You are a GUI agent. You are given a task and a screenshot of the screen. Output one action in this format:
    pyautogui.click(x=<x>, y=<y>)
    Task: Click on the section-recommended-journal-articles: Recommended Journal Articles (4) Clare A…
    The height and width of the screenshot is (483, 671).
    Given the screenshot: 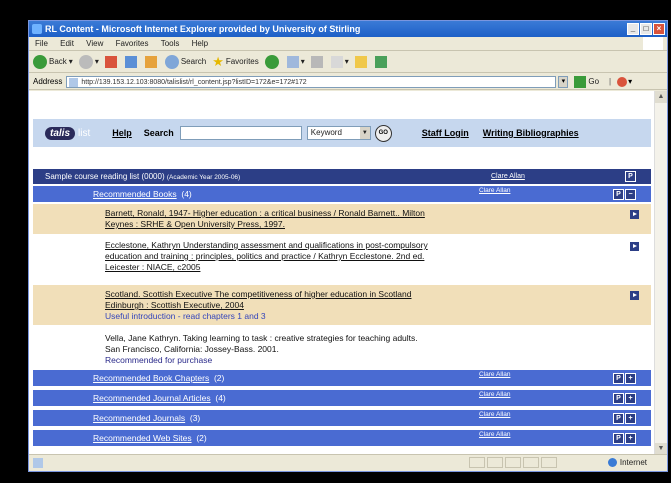 What is the action you would take?
    pyautogui.click(x=342, y=398)
    